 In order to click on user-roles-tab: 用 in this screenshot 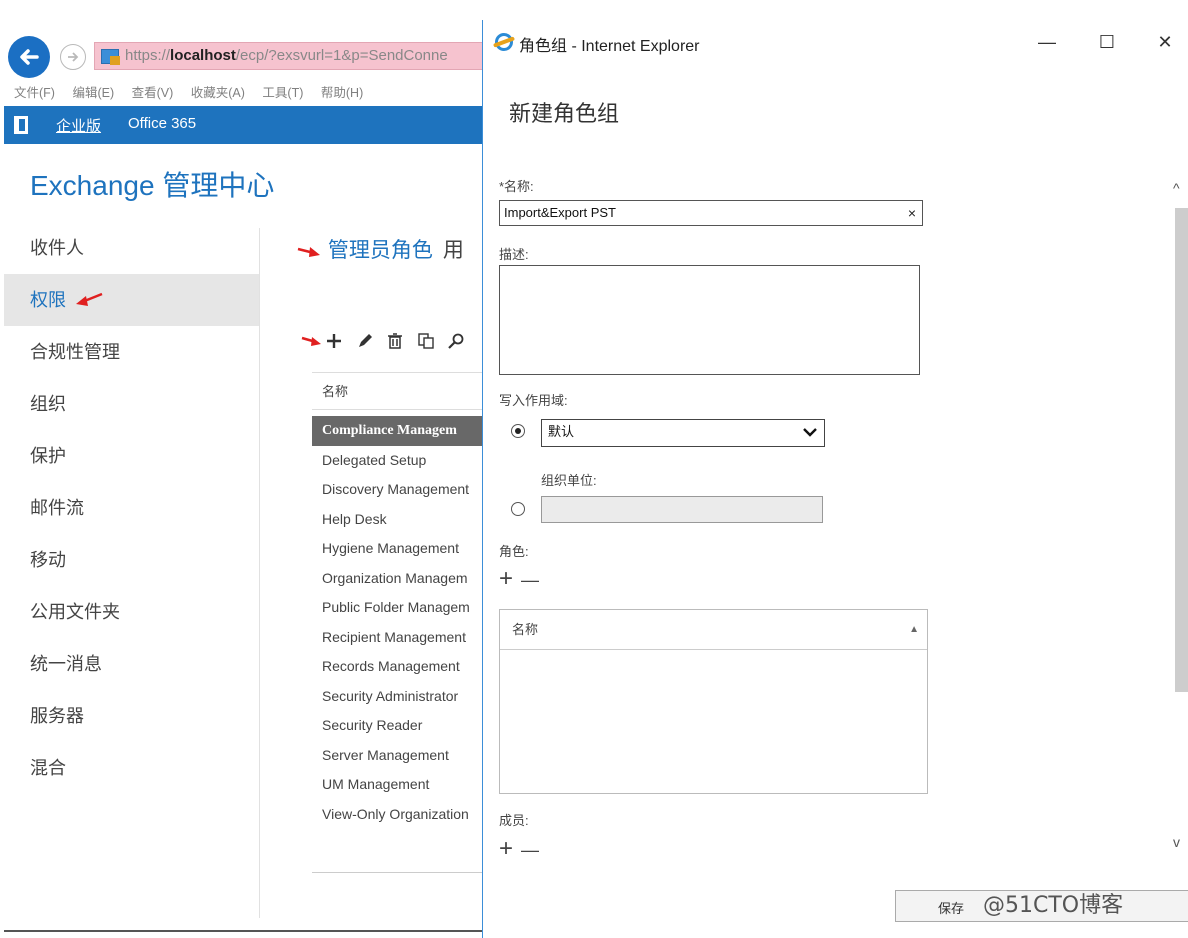, I will do `click(453, 250)`.